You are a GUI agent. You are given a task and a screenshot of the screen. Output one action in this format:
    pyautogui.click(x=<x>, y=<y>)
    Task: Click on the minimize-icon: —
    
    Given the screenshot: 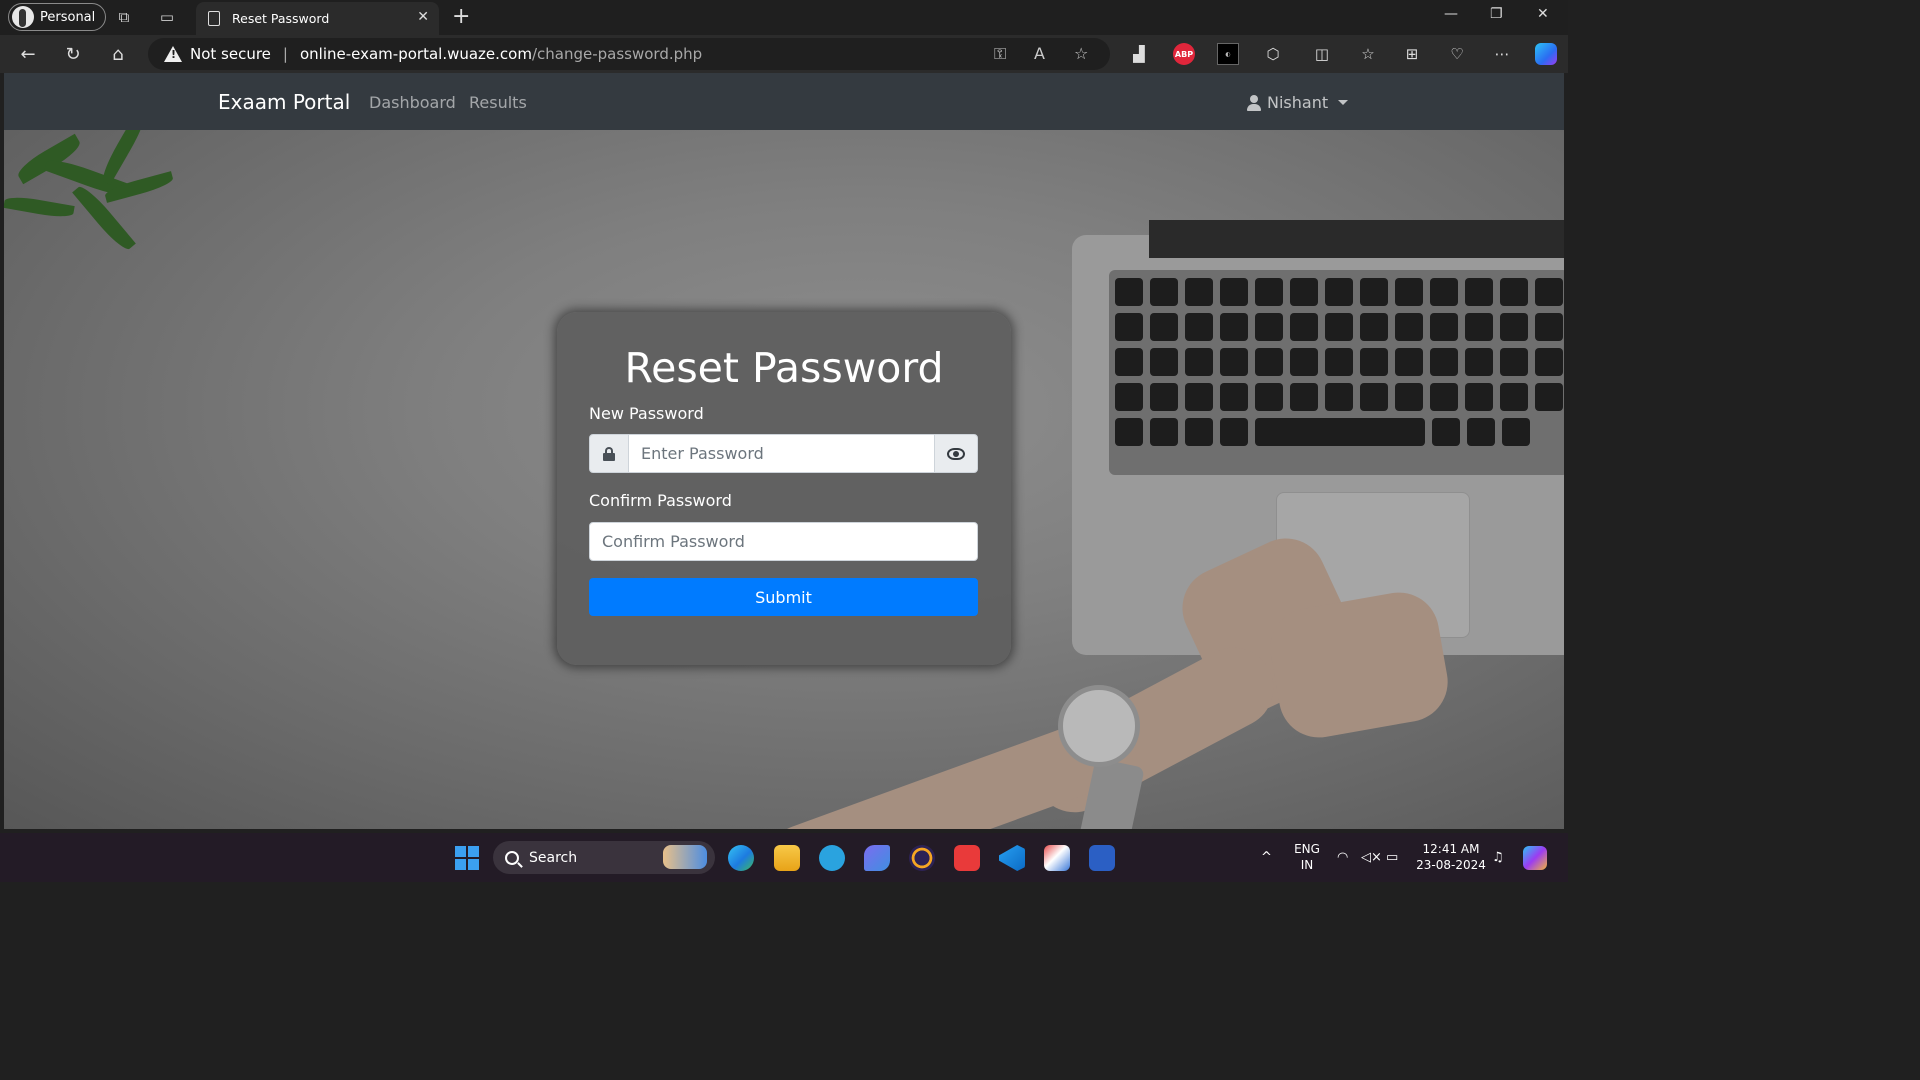 What is the action you would take?
    pyautogui.click(x=1451, y=14)
    